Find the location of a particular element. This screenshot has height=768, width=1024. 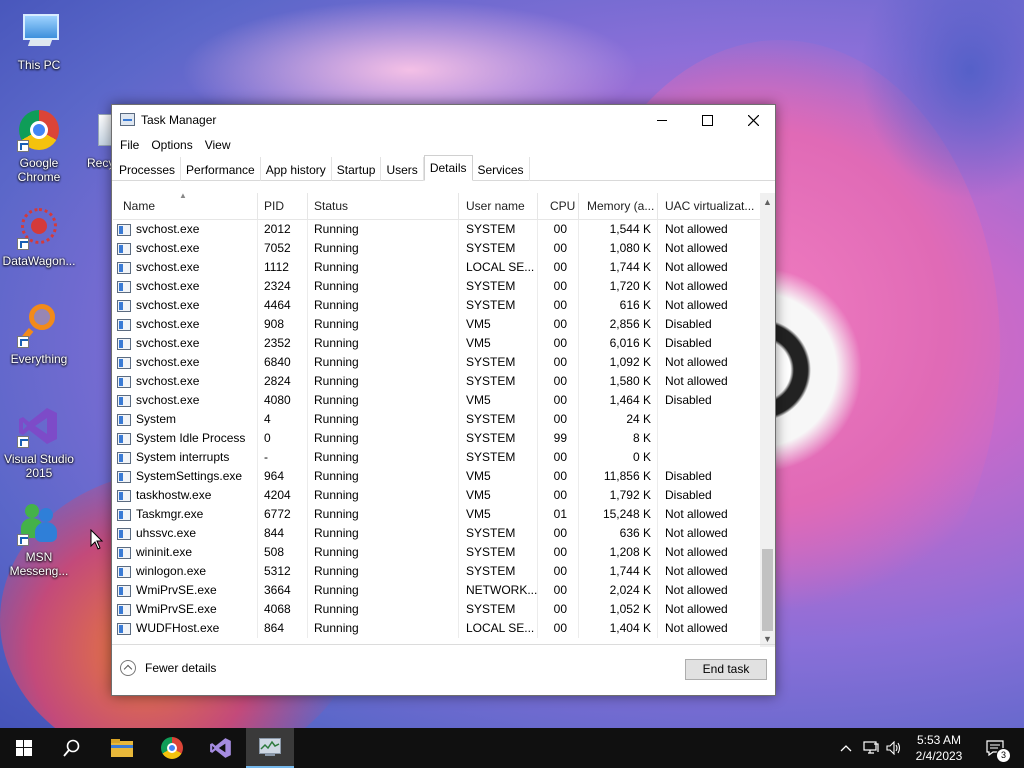

mouse-cursor-icon is located at coordinates (97, 539).